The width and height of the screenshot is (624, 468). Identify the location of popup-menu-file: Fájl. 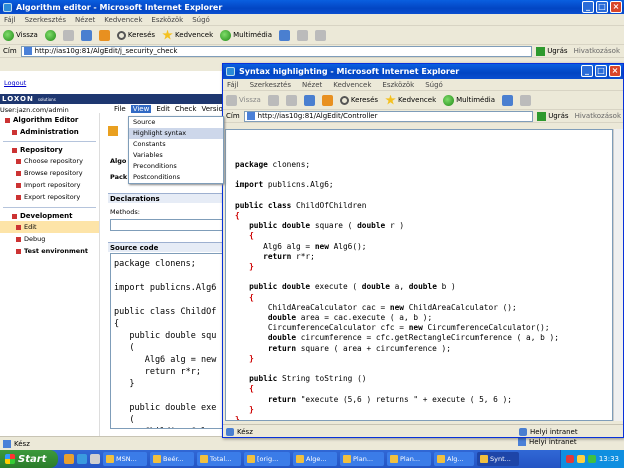
(233, 85).